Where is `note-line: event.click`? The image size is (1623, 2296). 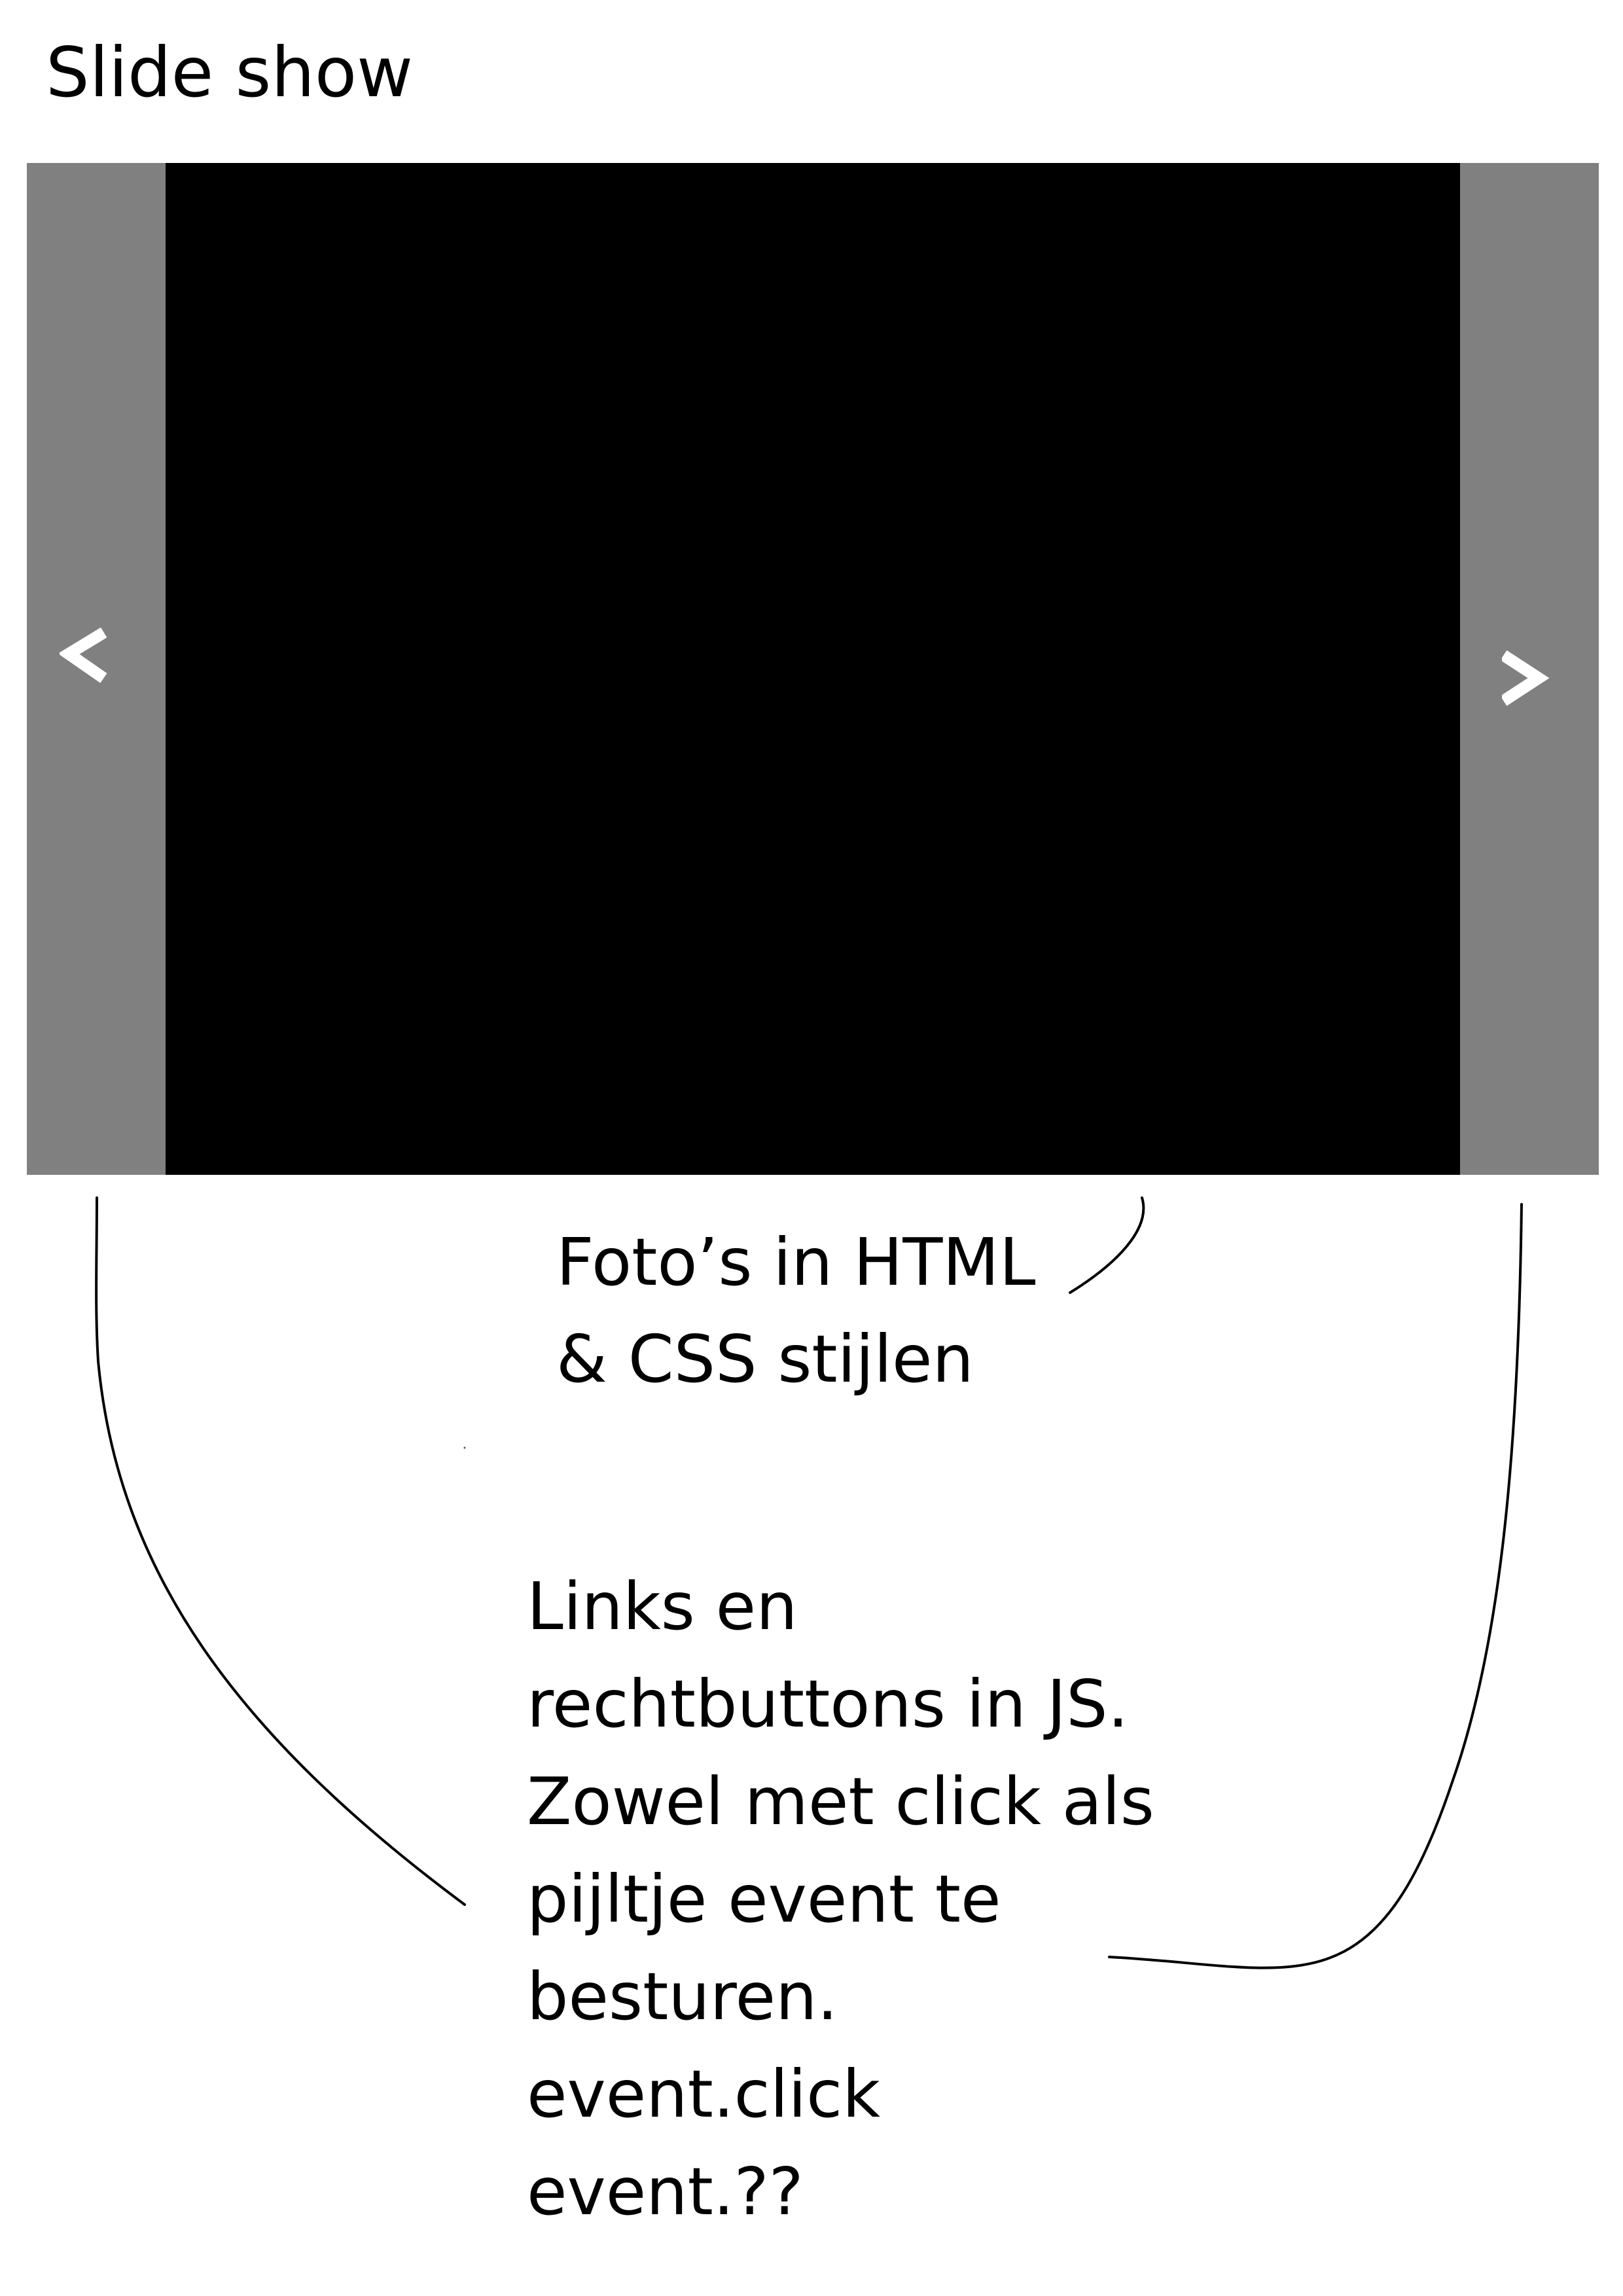 note-line: event.click is located at coordinates (704, 2094).